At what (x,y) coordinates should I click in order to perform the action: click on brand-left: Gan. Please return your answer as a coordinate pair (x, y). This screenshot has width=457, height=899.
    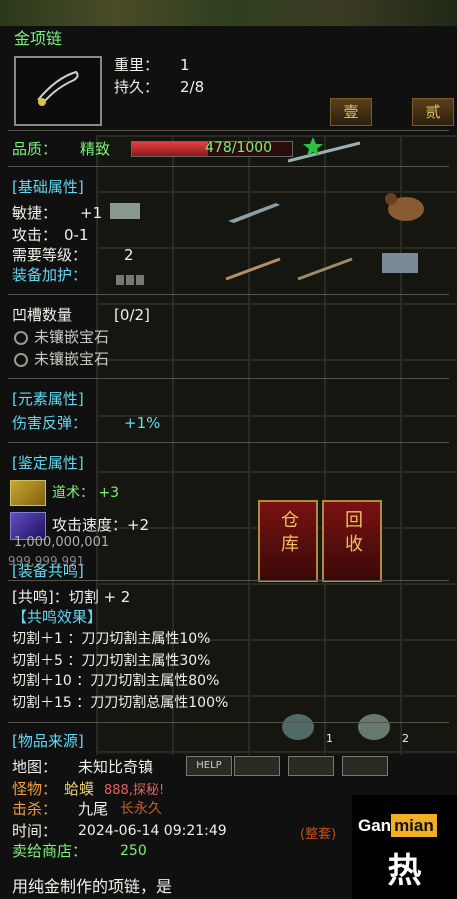
    Looking at the image, I should click on (375, 825).